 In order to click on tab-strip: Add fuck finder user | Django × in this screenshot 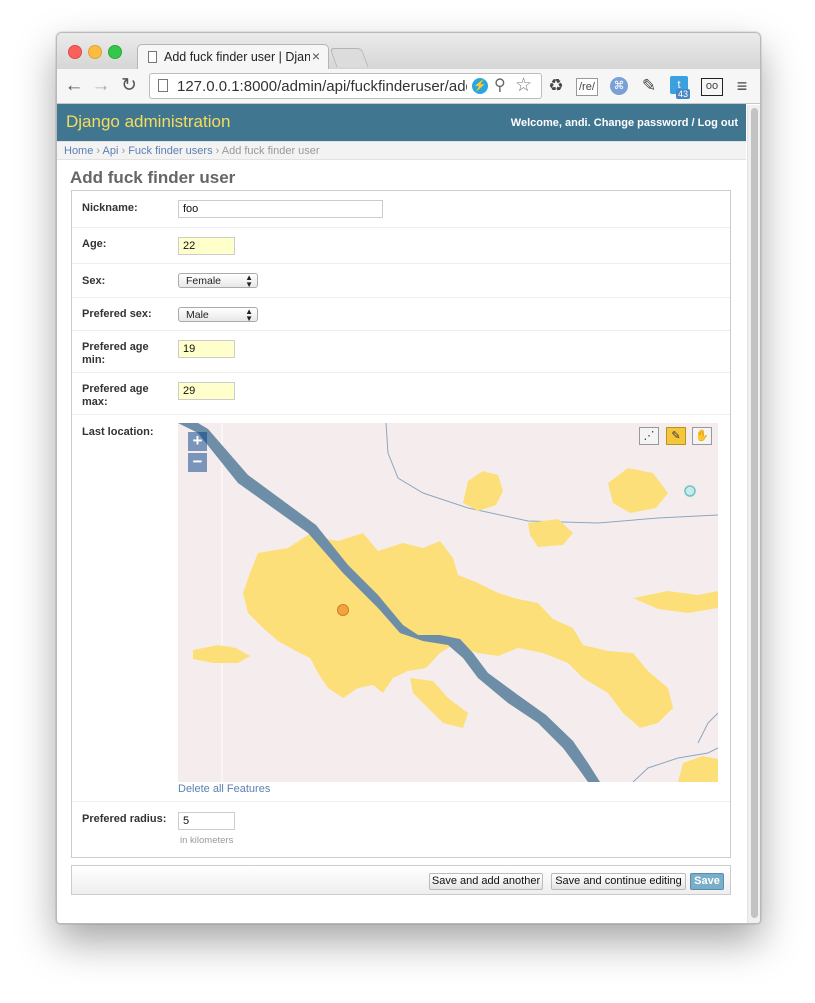, I will do `click(408, 51)`.